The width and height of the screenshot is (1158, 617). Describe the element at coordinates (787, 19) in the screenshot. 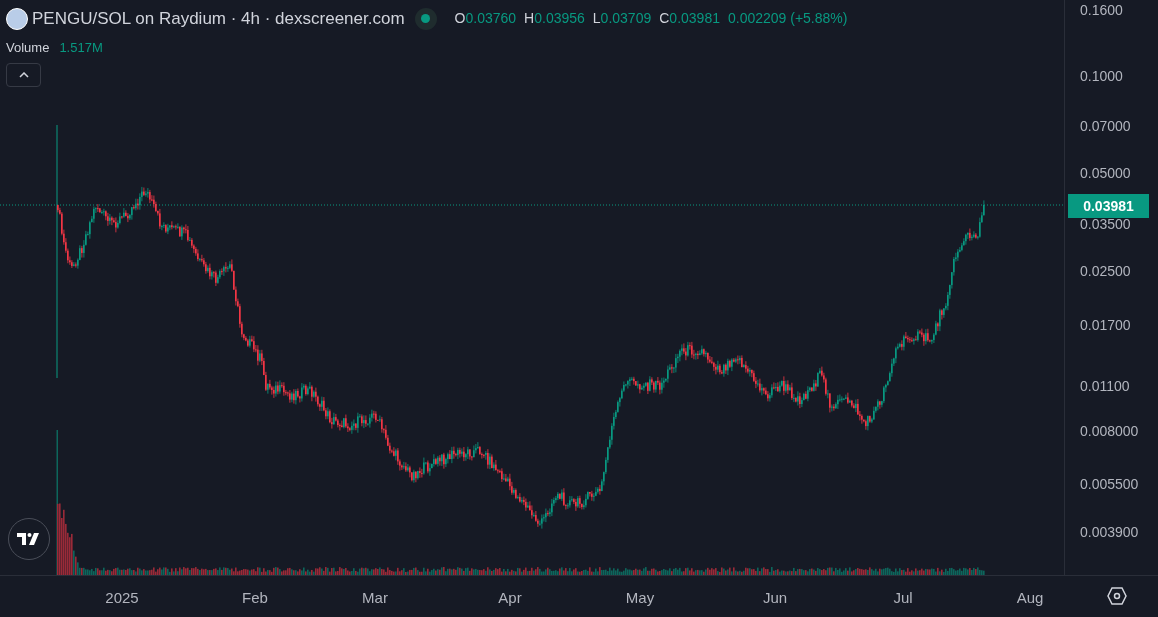

I see `price-change: 0.002209 (+5.88%)` at that location.